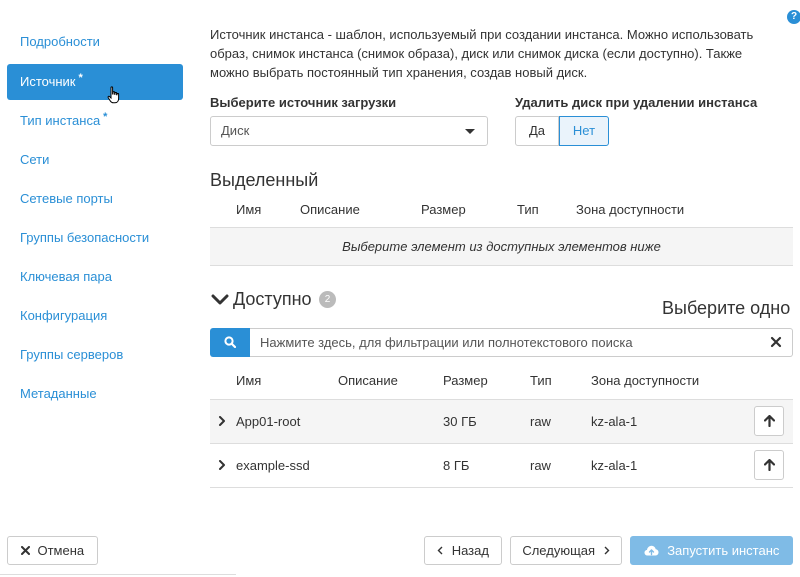  What do you see at coordinates (470, 131) in the screenshot?
I see `caret-down-icon` at bounding box center [470, 131].